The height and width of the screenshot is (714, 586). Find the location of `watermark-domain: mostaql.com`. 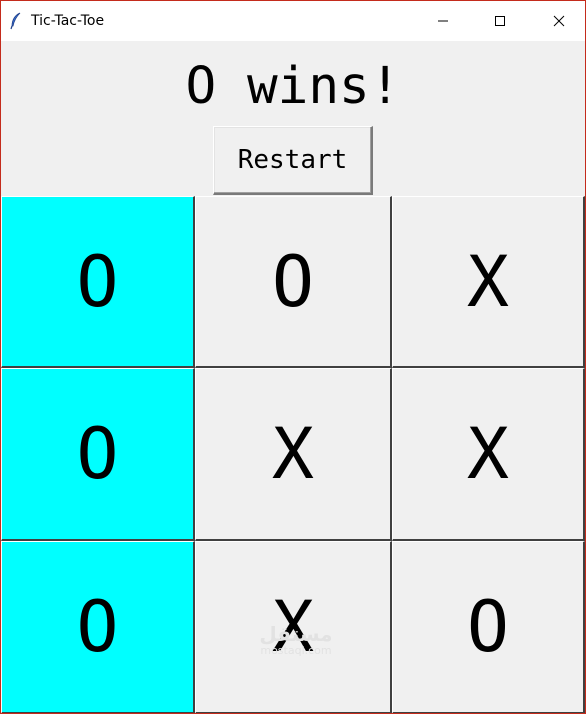

watermark-domain: mostaql.com is located at coordinates (296, 650).